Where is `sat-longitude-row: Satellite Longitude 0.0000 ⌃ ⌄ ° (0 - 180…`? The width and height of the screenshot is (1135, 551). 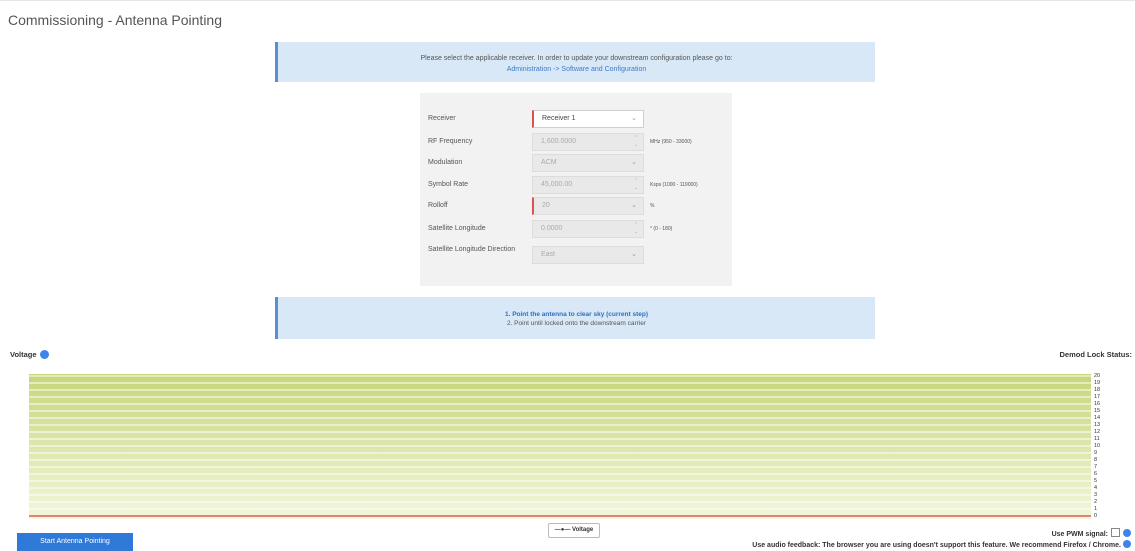
sat-longitude-row: Satellite Longitude 0.0000 ⌃ ⌄ ° (0 - 180… is located at coordinates (576, 229).